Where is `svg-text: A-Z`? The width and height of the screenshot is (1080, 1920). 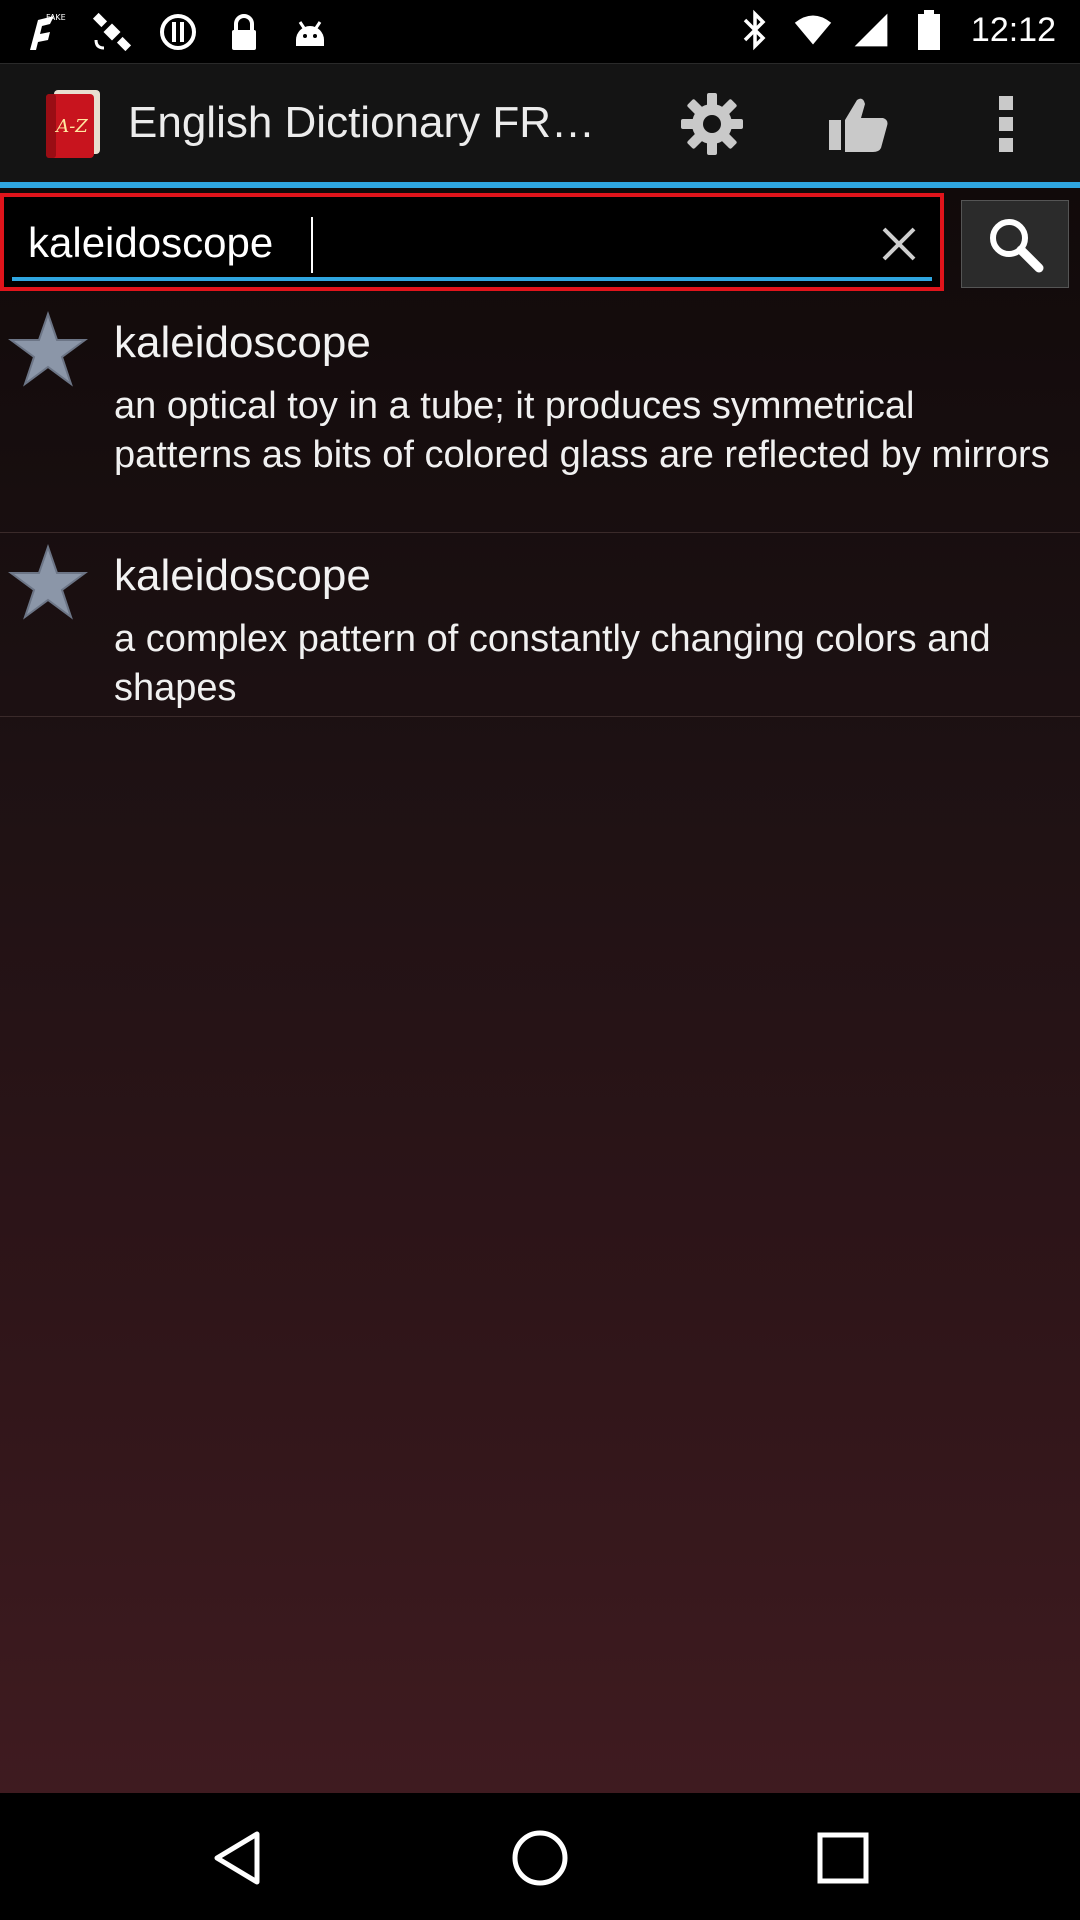
svg-text: A-Z is located at coordinates (71, 126).